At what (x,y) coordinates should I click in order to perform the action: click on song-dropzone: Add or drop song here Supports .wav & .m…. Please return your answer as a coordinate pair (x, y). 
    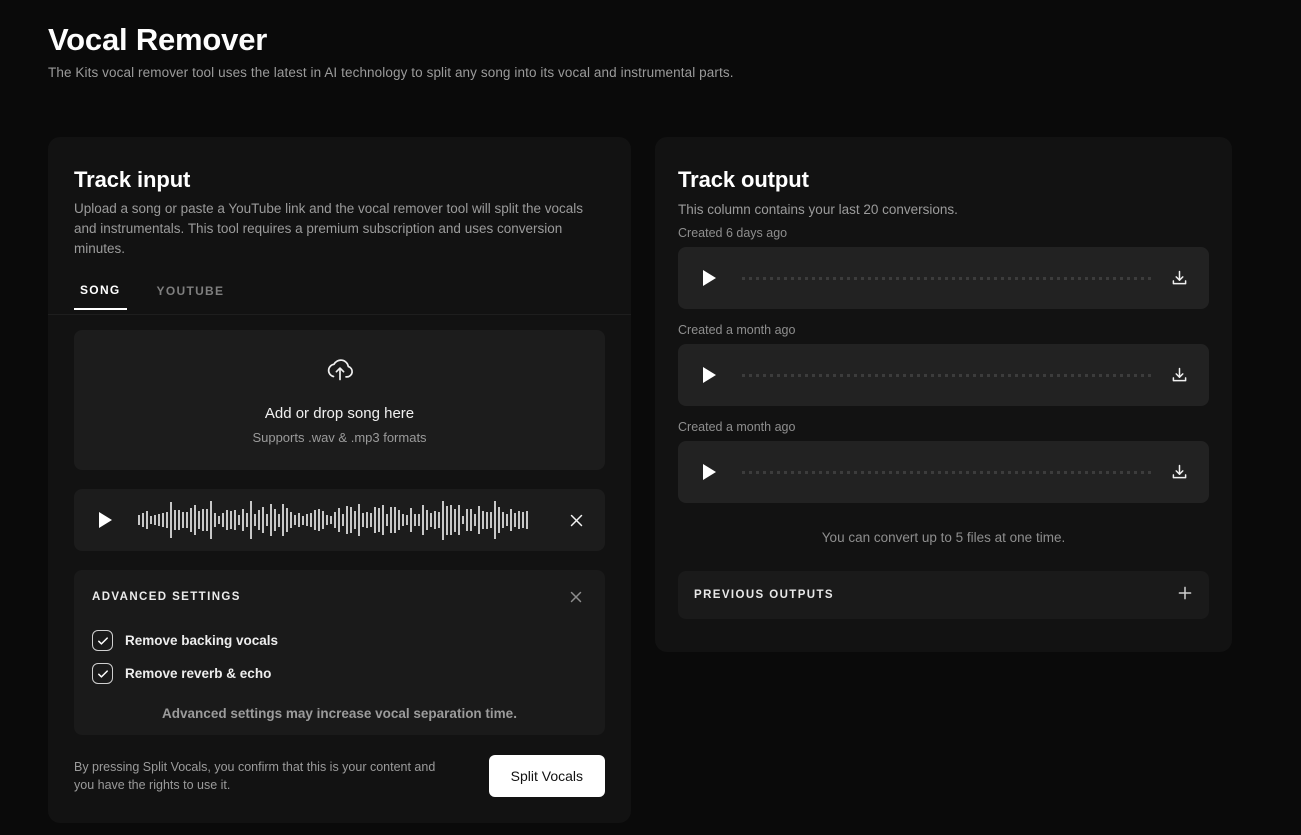
    Looking at the image, I should click on (339, 400).